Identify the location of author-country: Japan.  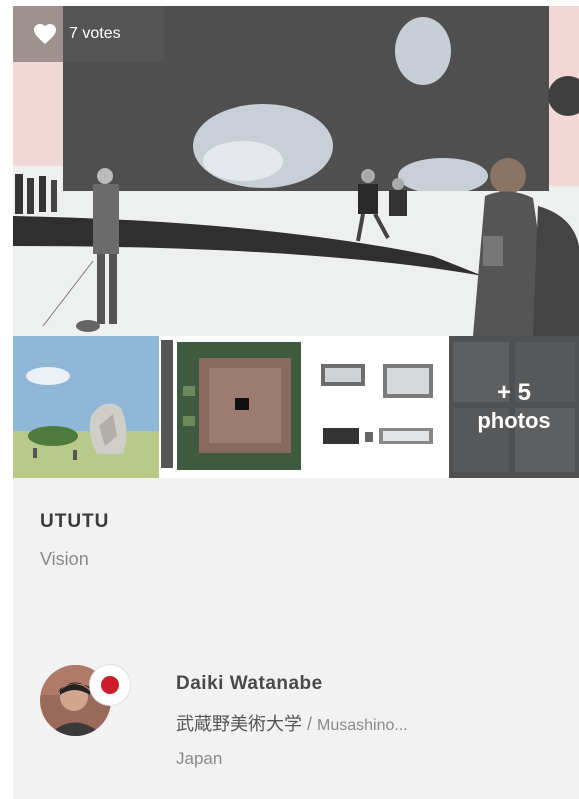
(199, 758).